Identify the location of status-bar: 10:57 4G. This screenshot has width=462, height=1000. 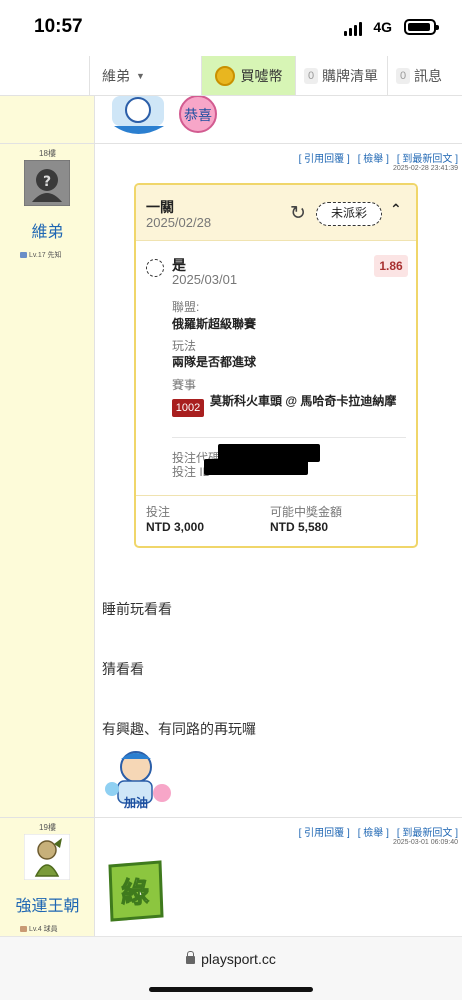
(231, 28).